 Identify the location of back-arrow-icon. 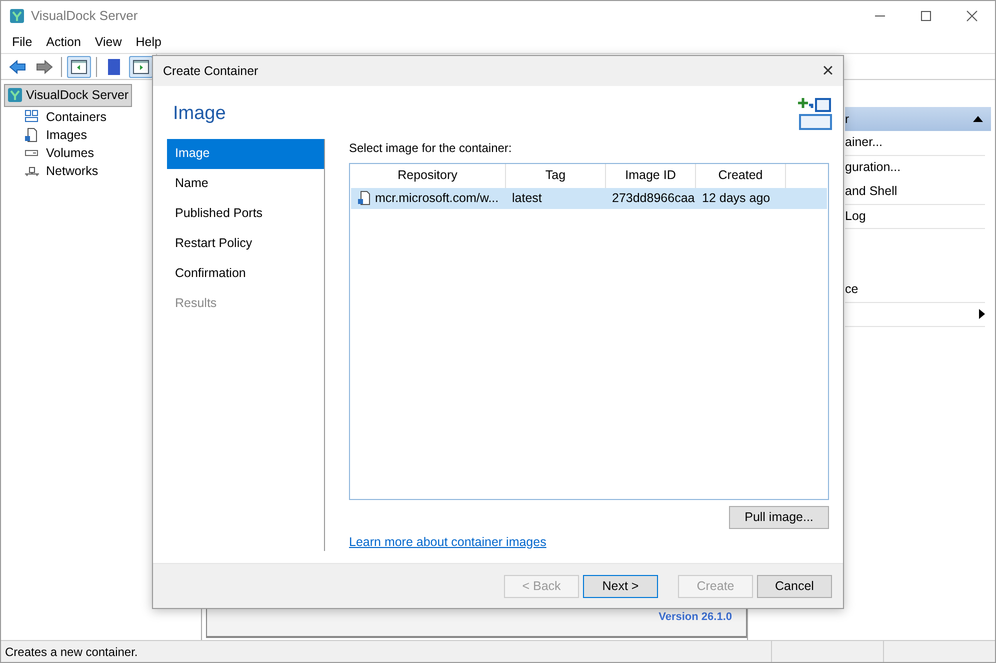
(17, 67).